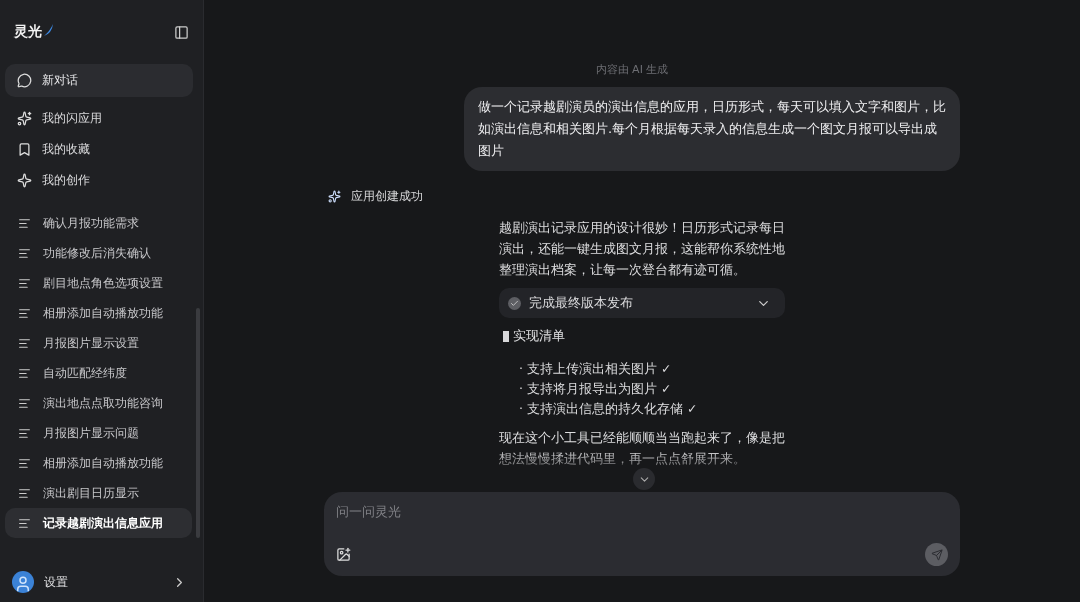 Image resolution: width=1080 pixels, height=602 pixels. What do you see at coordinates (609, 409) in the screenshot?
I see `list-item: · 支持演出信息的持久化存储 ✓` at bounding box center [609, 409].